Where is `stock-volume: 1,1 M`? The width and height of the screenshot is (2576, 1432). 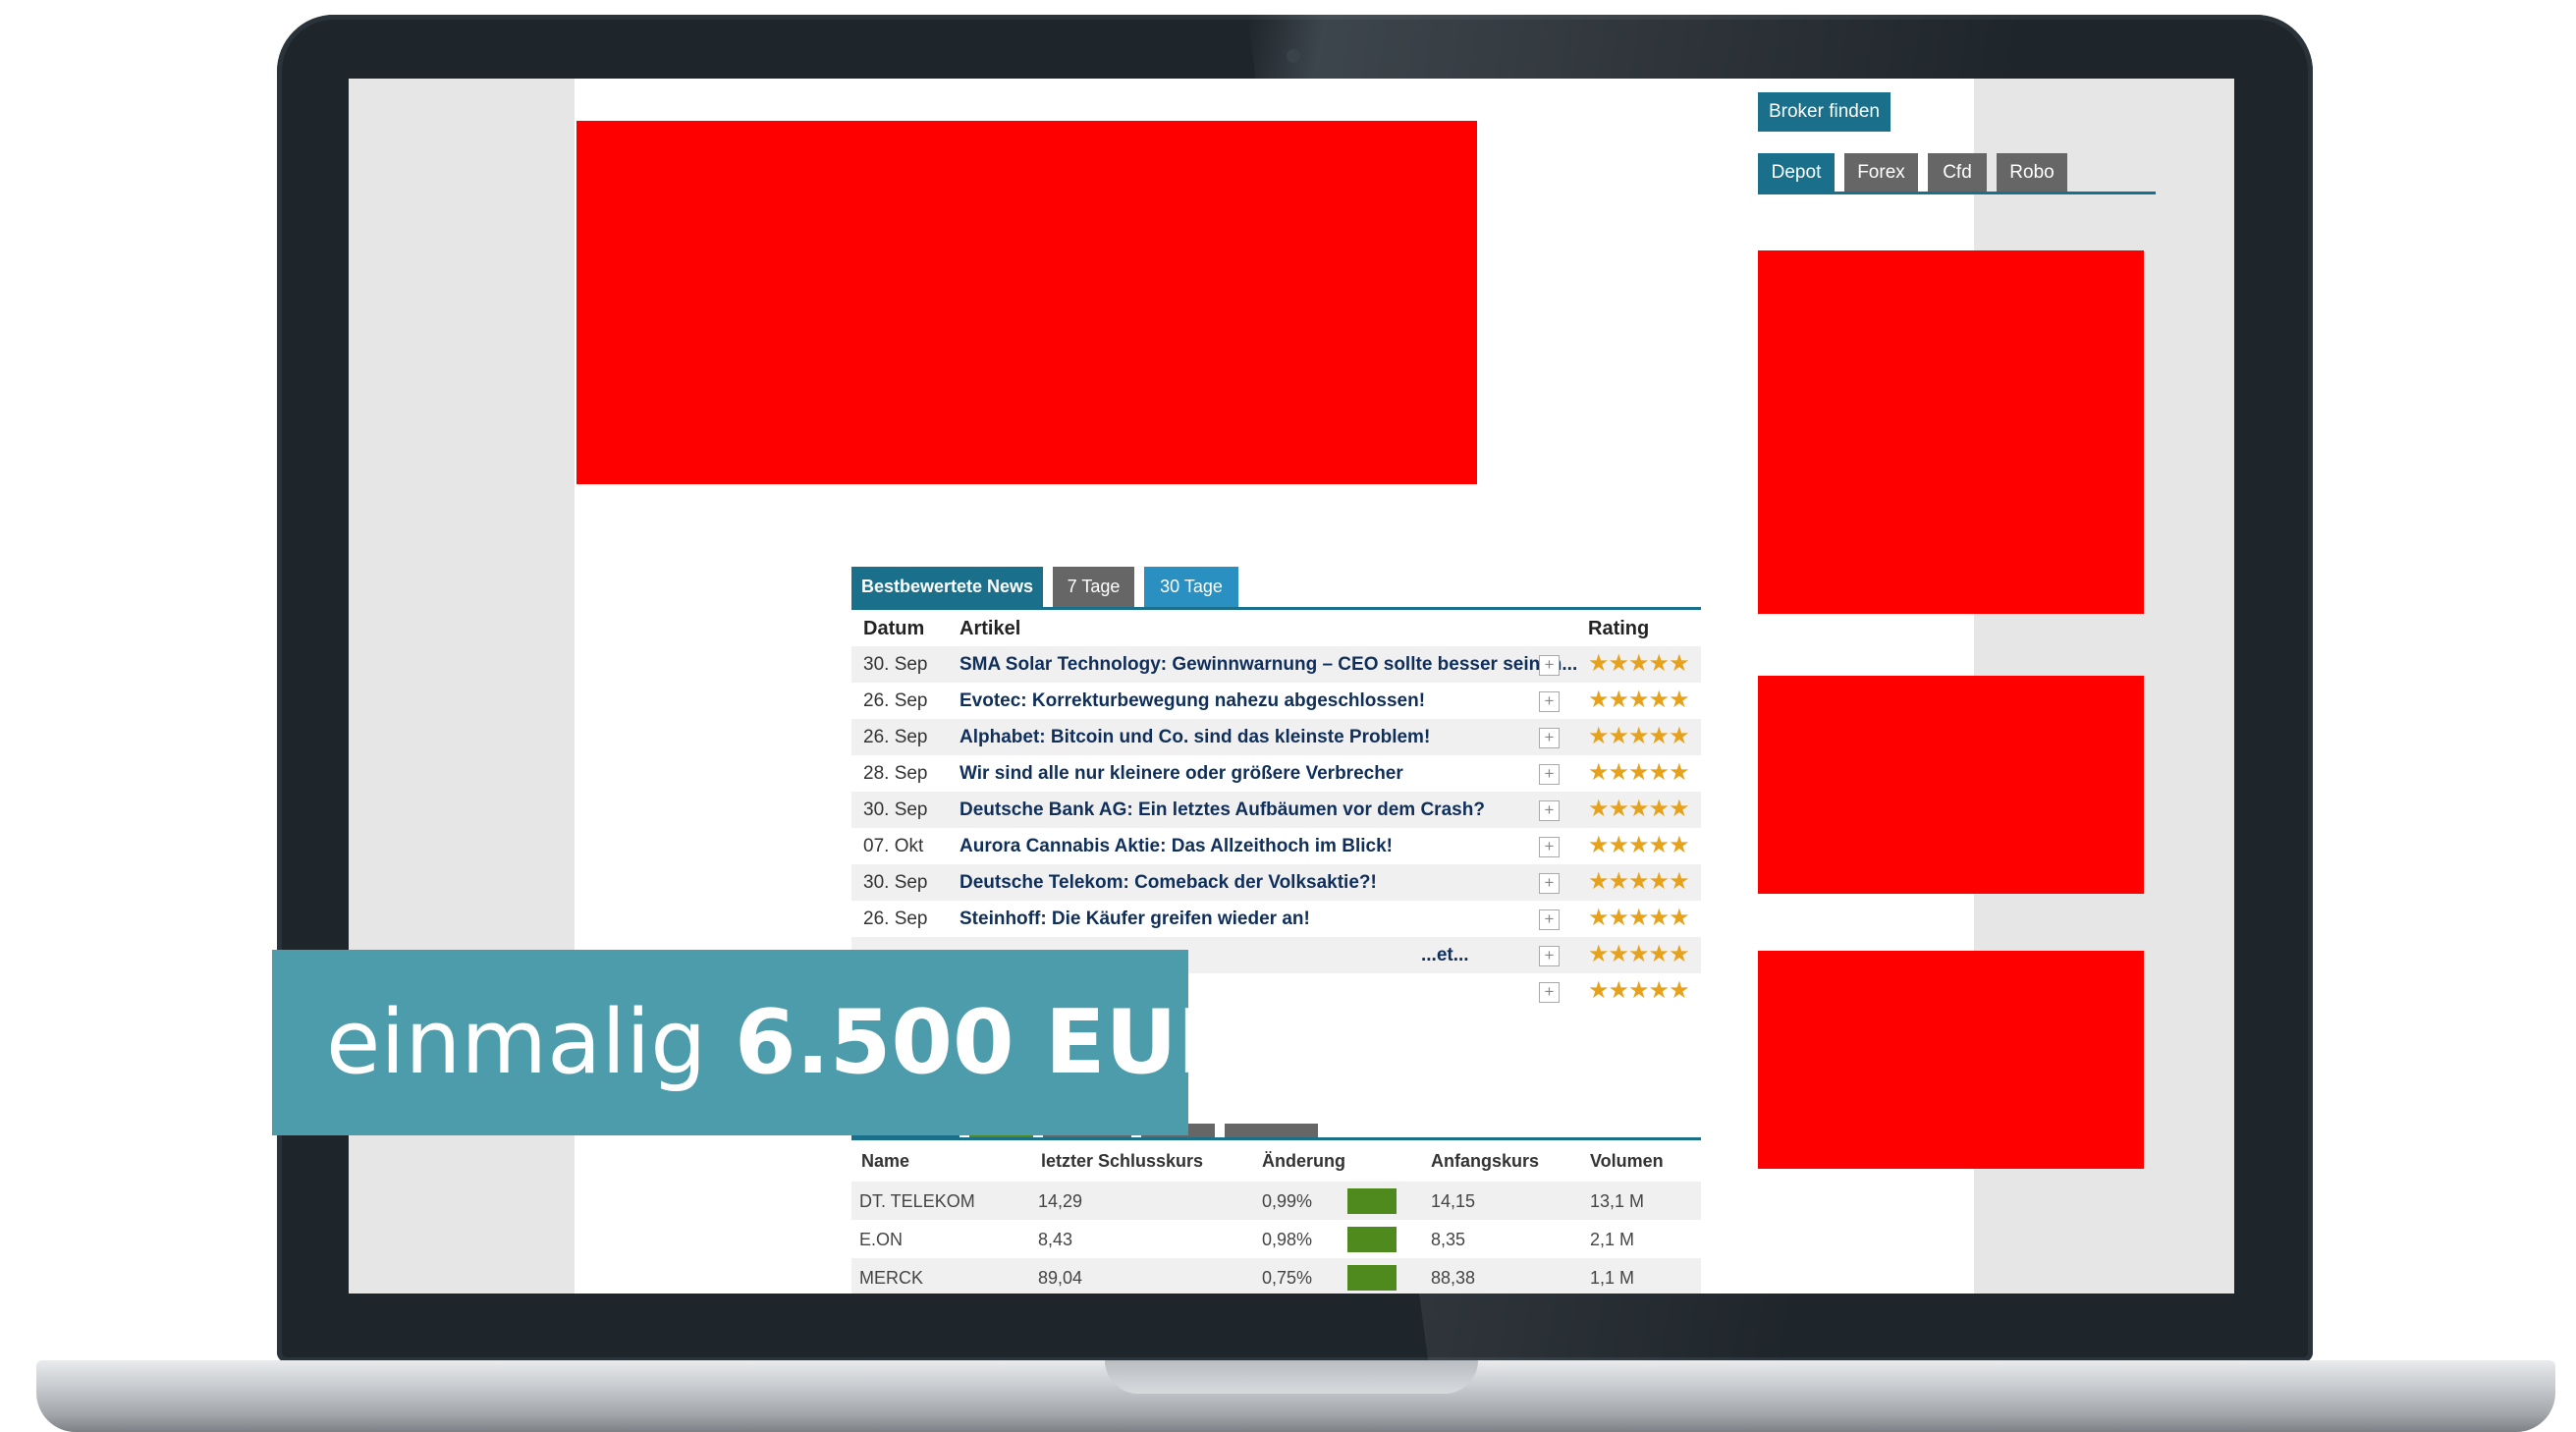 stock-volume: 1,1 M is located at coordinates (1613, 1278).